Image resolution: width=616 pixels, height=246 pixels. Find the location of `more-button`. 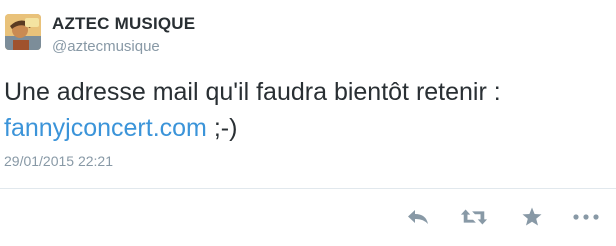

more-button is located at coordinates (586, 217).